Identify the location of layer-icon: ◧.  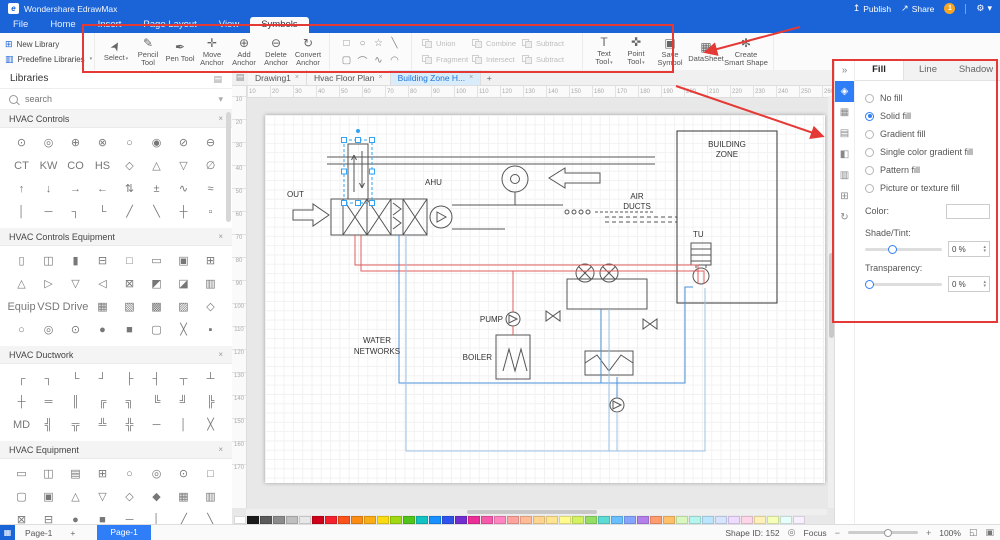
(844, 154).